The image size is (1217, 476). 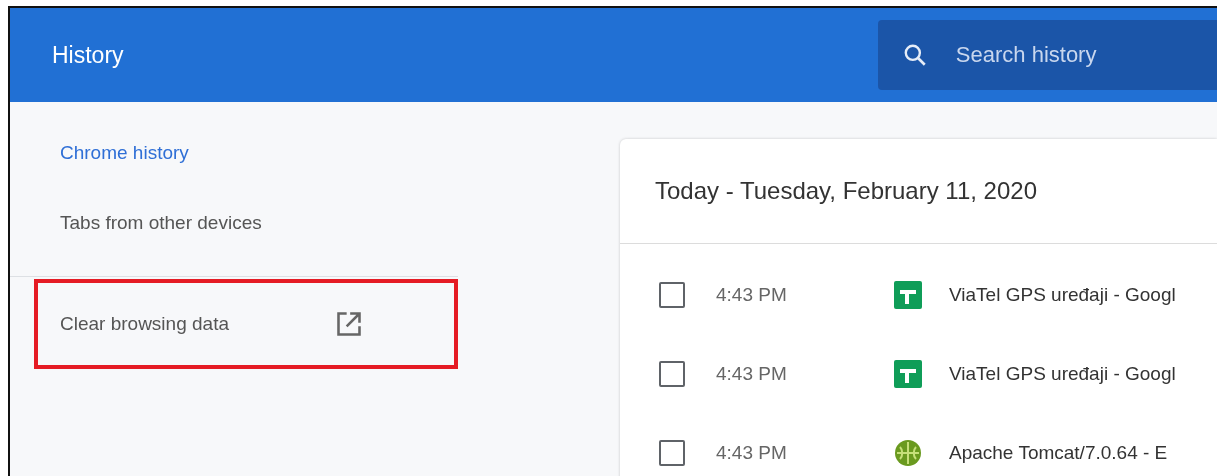 What do you see at coordinates (88, 55) in the screenshot?
I see `page-title: History` at bounding box center [88, 55].